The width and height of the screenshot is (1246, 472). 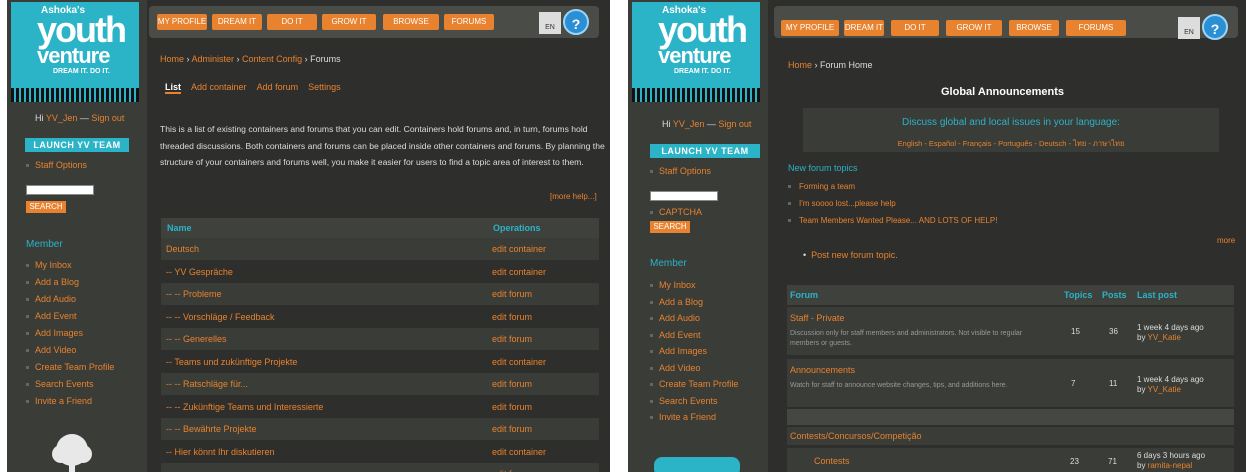 I want to click on crumb-content-config: Content Config, so click(x=272, y=59).